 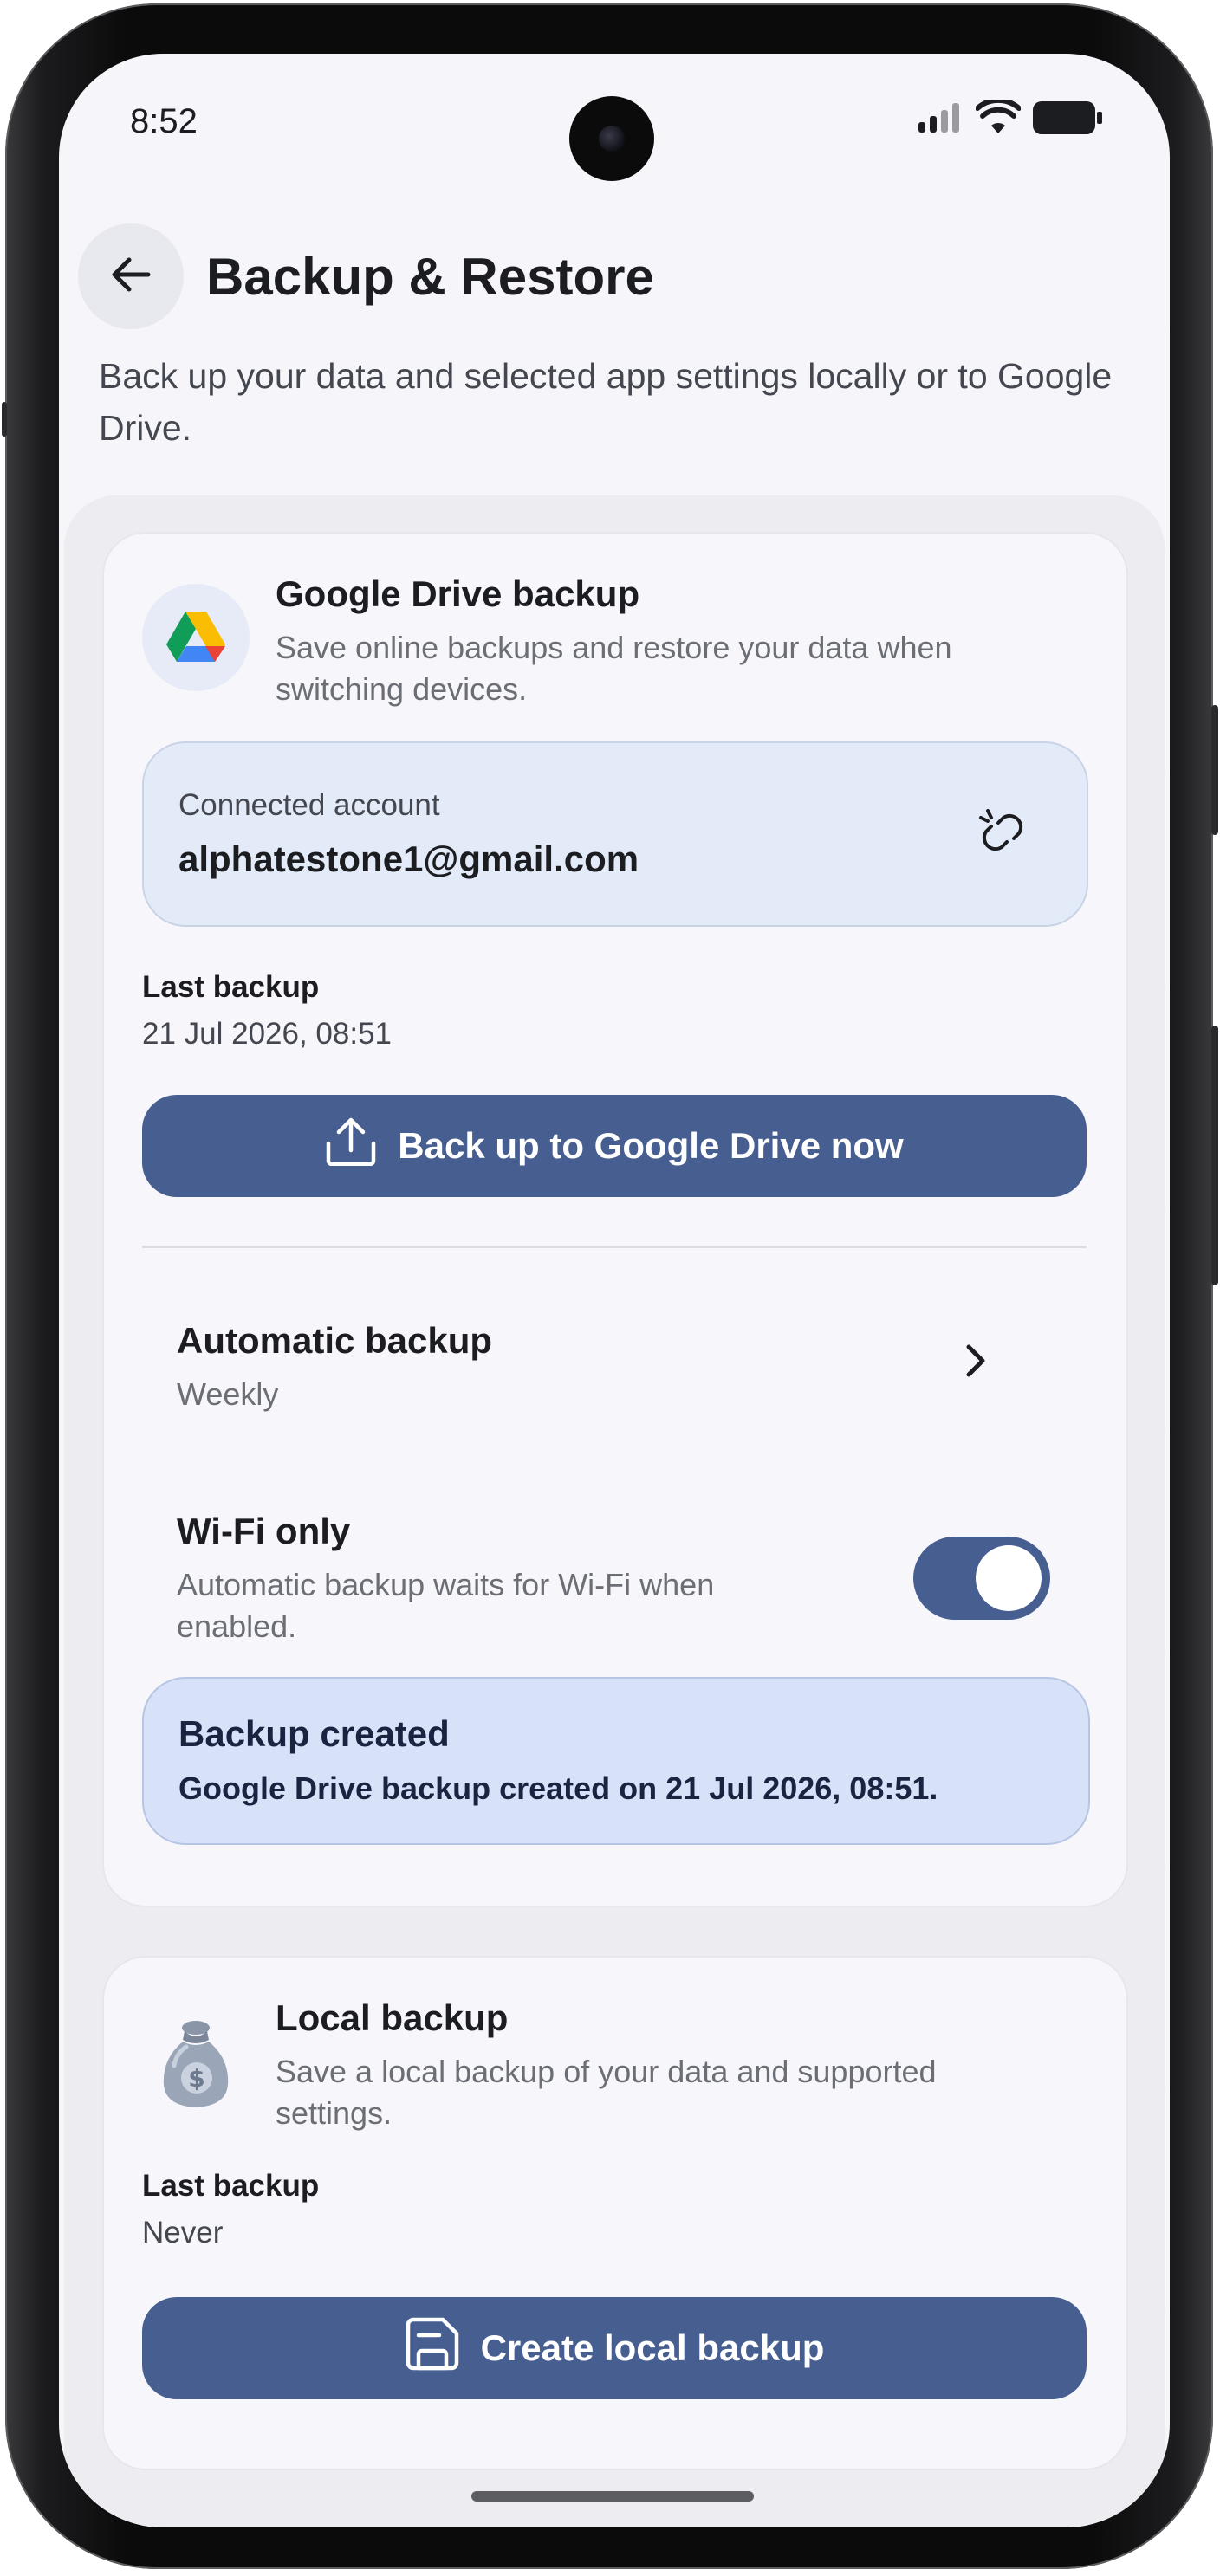 What do you see at coordinates (1214, 770) in the screenshot?
I see `power-button` at bounding box center [1214, 770].